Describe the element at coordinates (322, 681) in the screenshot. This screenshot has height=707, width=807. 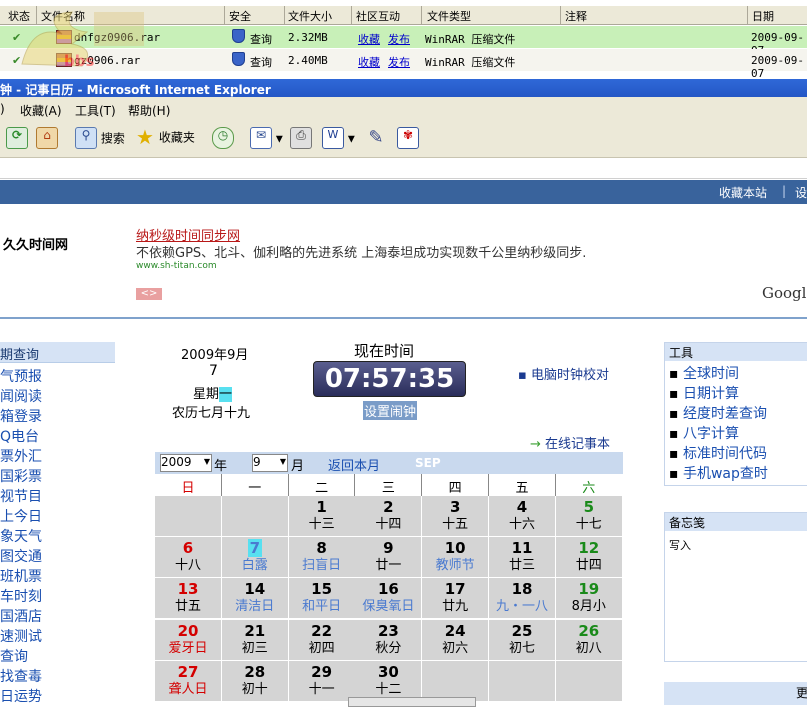
I see `calendar-day-cell: 29 十一` at that location.